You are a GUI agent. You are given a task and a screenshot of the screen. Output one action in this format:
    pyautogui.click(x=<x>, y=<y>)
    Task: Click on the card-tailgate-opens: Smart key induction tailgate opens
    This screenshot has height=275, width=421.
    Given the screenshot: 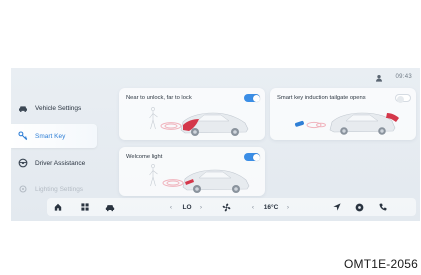 What is the action you would take?
    pyautogui.click(x=343, y=114)
    